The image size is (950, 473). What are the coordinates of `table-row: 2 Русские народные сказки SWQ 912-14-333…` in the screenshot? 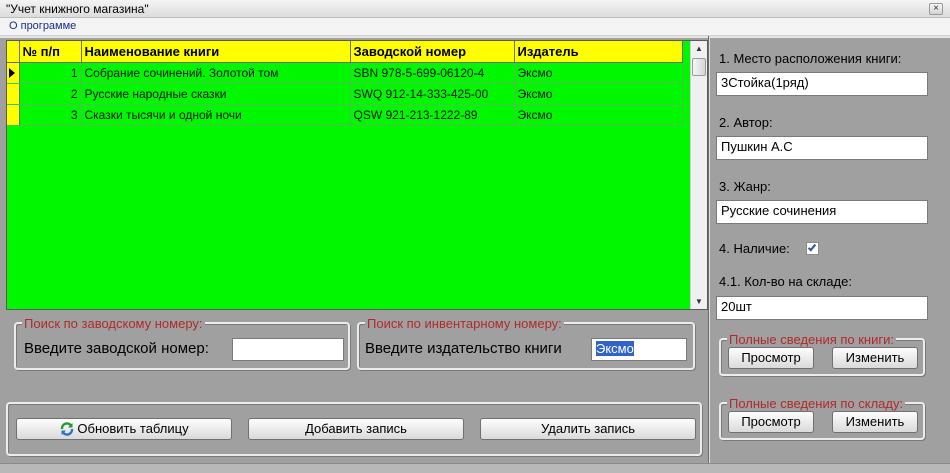 It's located at (345, 94).